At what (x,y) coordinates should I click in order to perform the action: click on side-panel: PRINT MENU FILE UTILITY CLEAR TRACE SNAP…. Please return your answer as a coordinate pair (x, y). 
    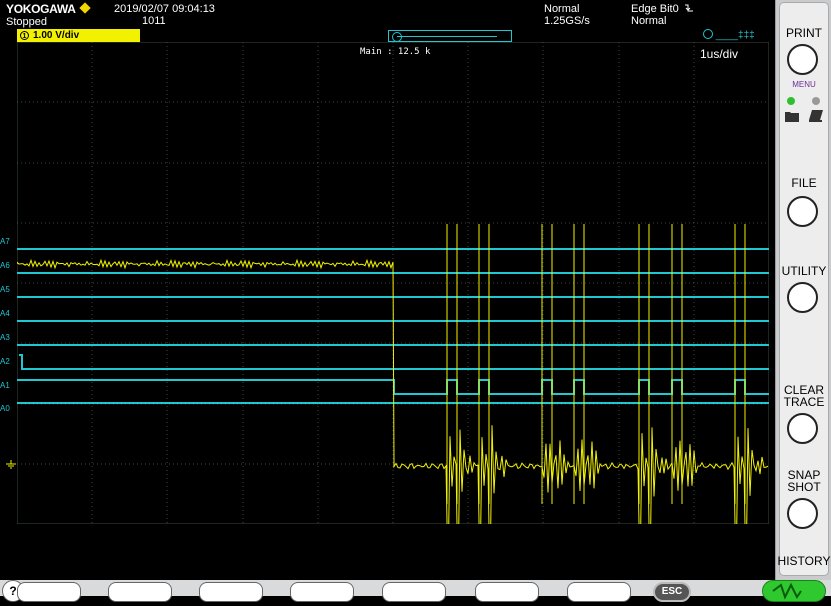
    Looking at the image, I should click on (803, 290).